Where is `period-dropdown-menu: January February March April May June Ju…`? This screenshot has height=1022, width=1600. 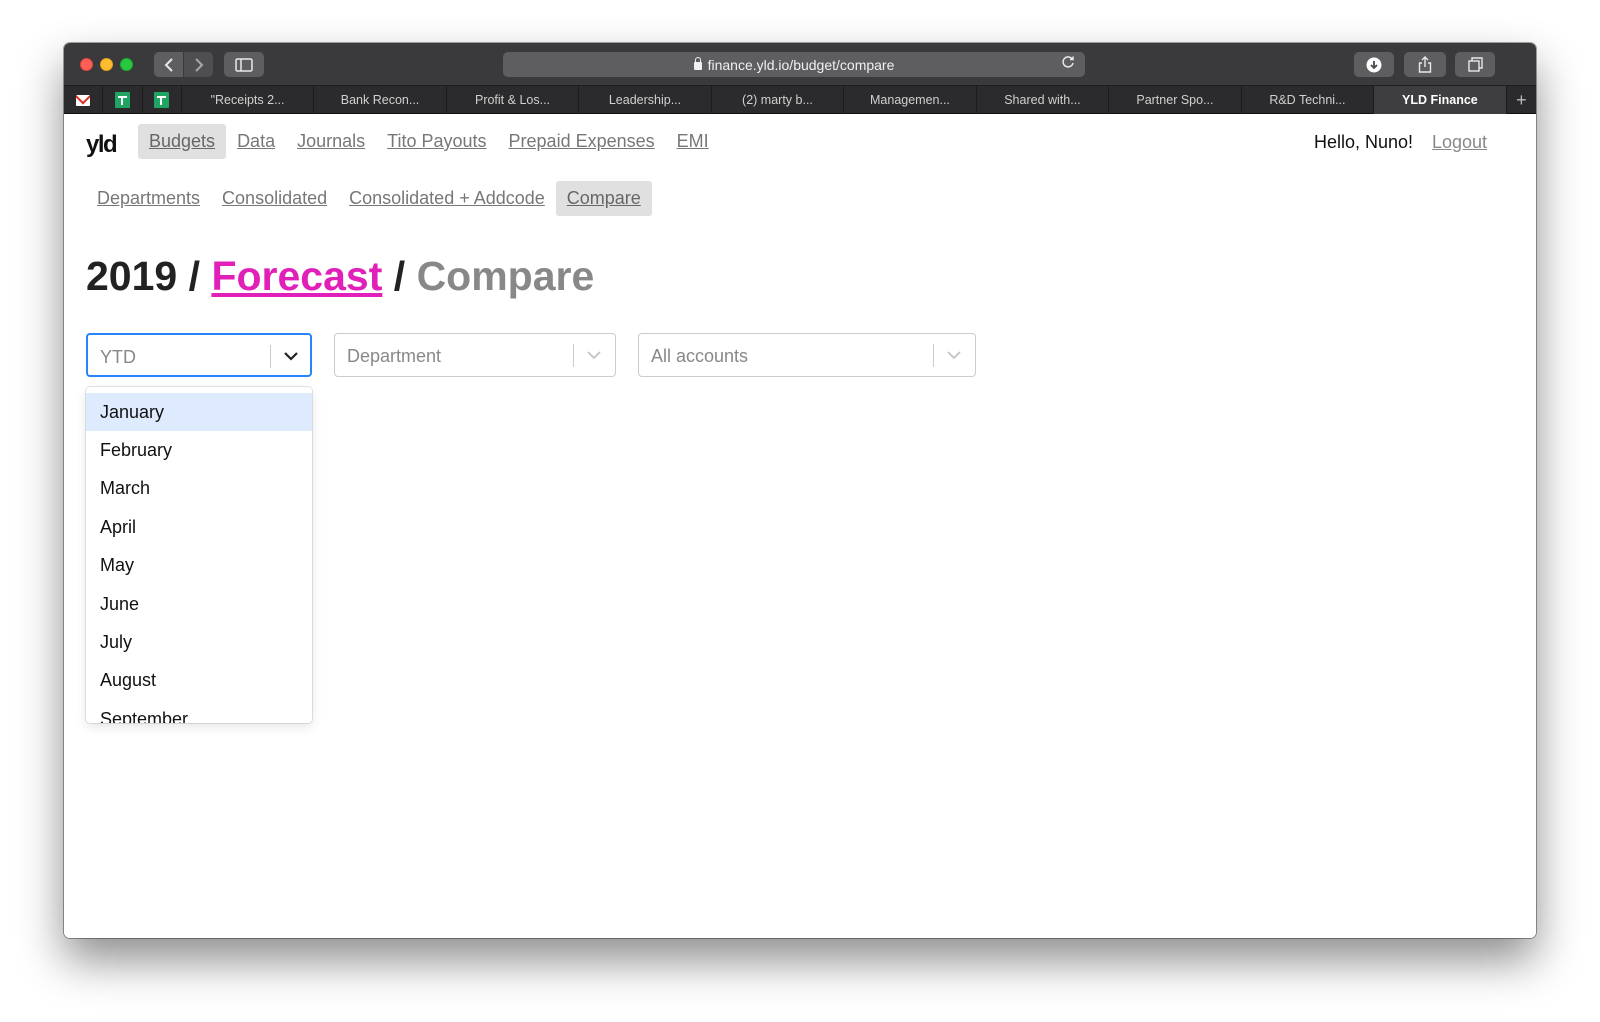
period-dropdown-menu: January February March April May June Ju… is located at coordinates (199, 555).